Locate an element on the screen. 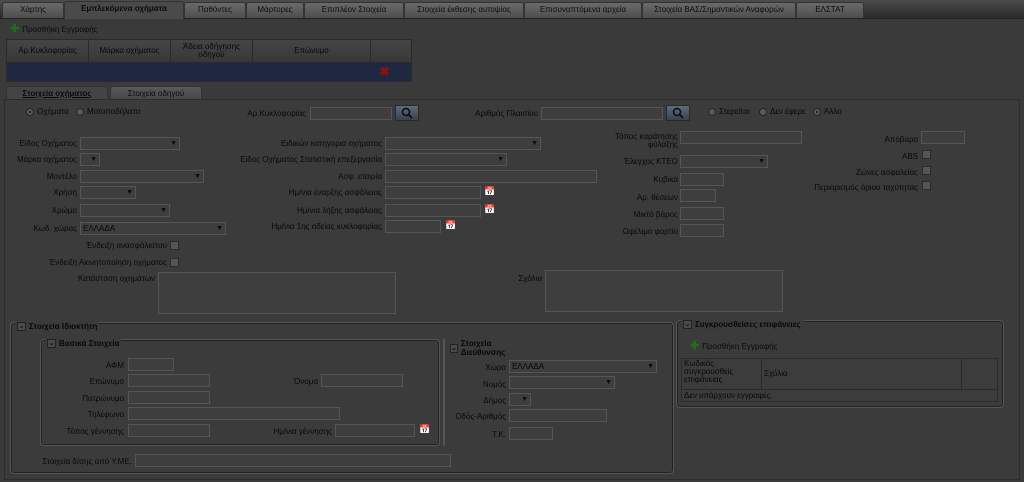 The height and width of the screenshot is (482, 1024). country-code-select: ΕΛΛΑΔΑ is located at coordinates (153, 228).